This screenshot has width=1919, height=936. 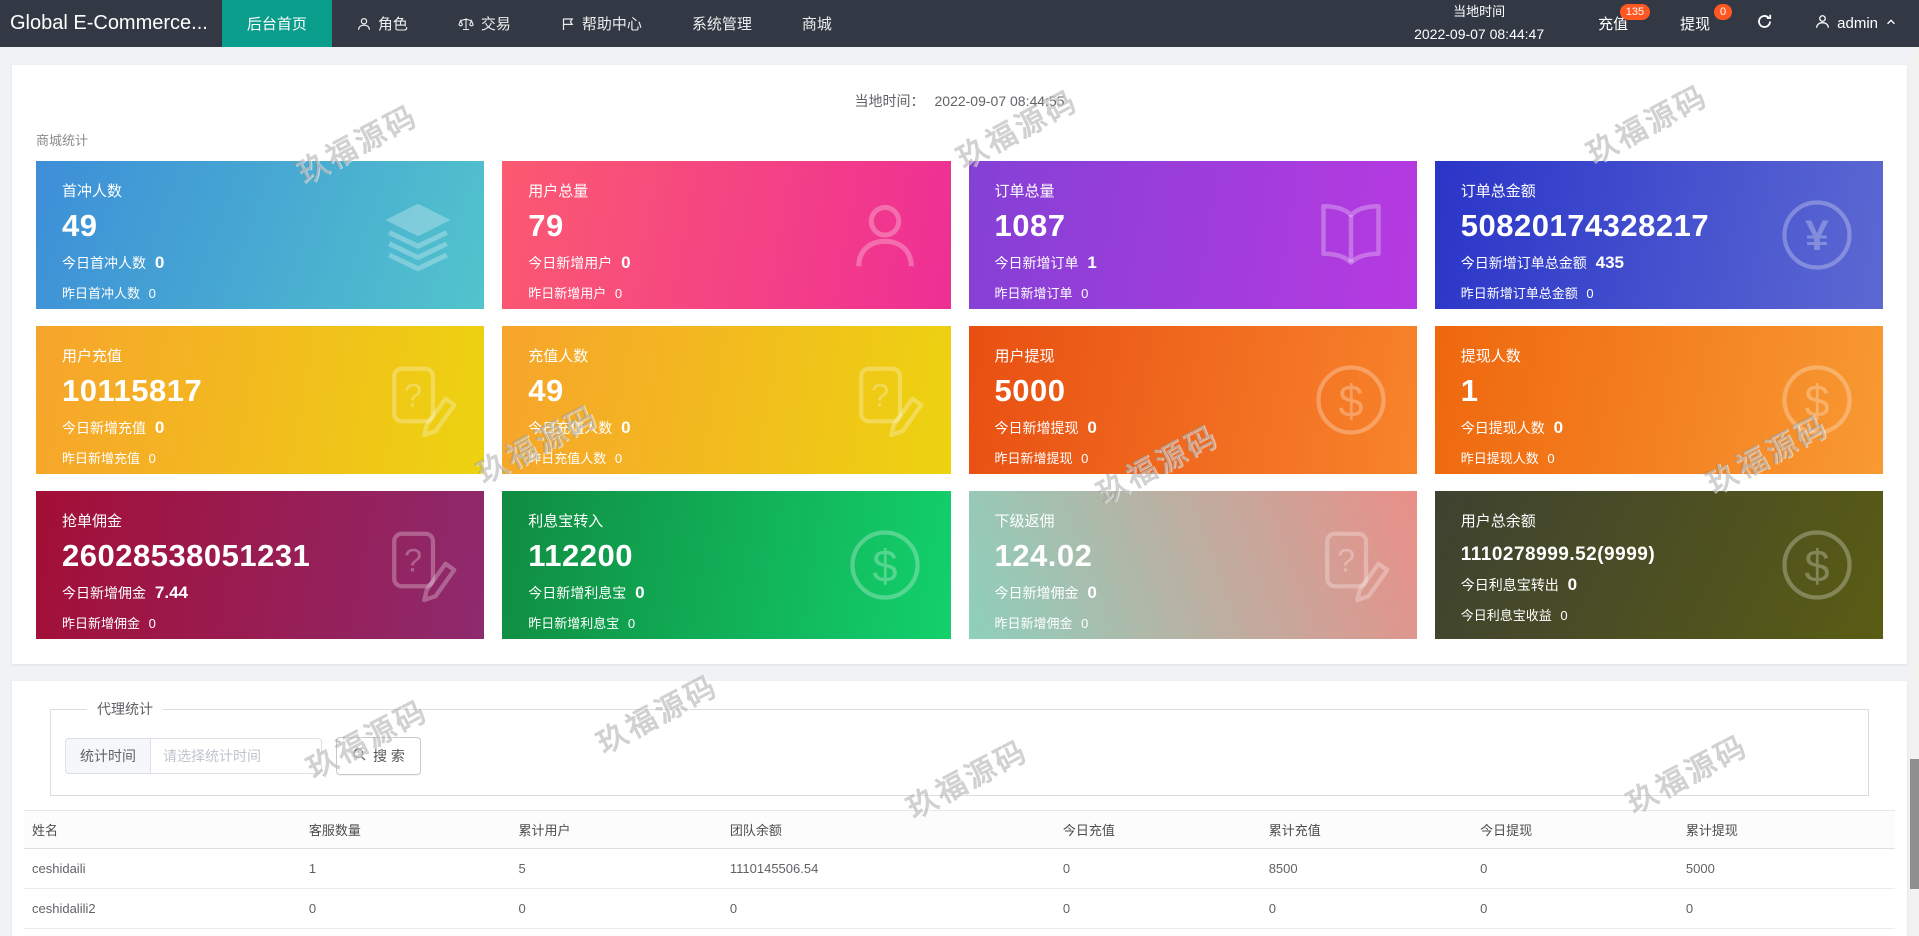 What do you see at coordinates (1856, 23) in the screenshot?
I see `user-menu: admin` at bounding box center [1856, 23].